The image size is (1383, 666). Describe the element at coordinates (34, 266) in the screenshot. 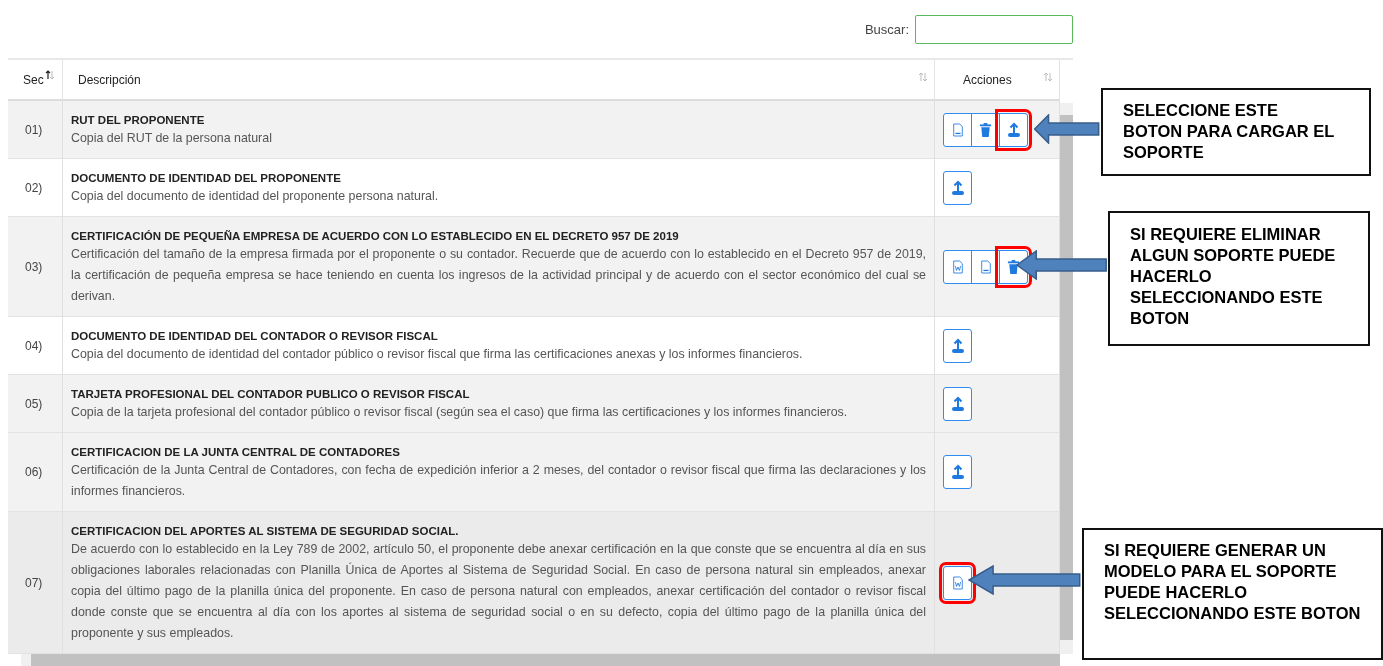

I see `row-number: 03)` at that location.